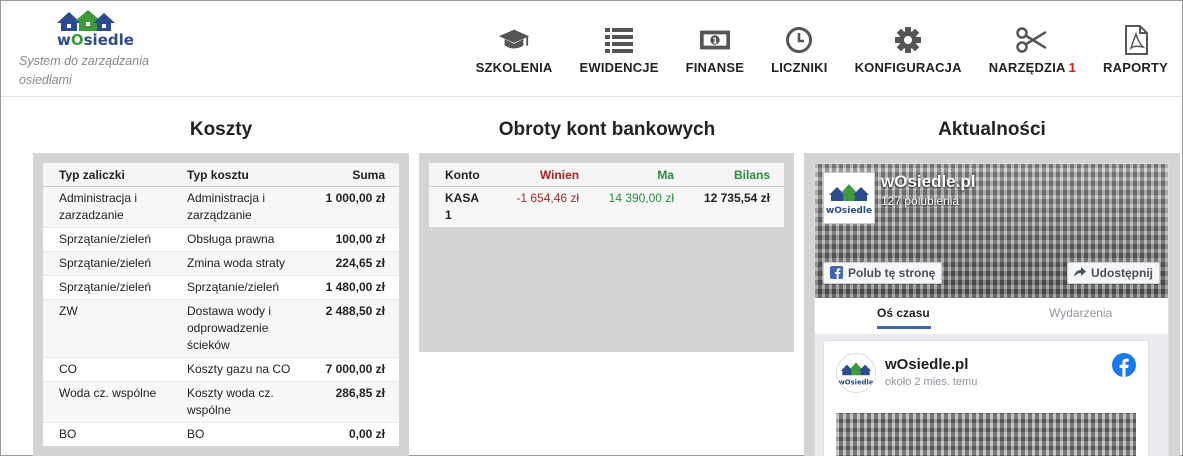  Describe the element at coordinates (1080, 313) in the screenshot. I see `tab-events: Wydarzenia` at that location.